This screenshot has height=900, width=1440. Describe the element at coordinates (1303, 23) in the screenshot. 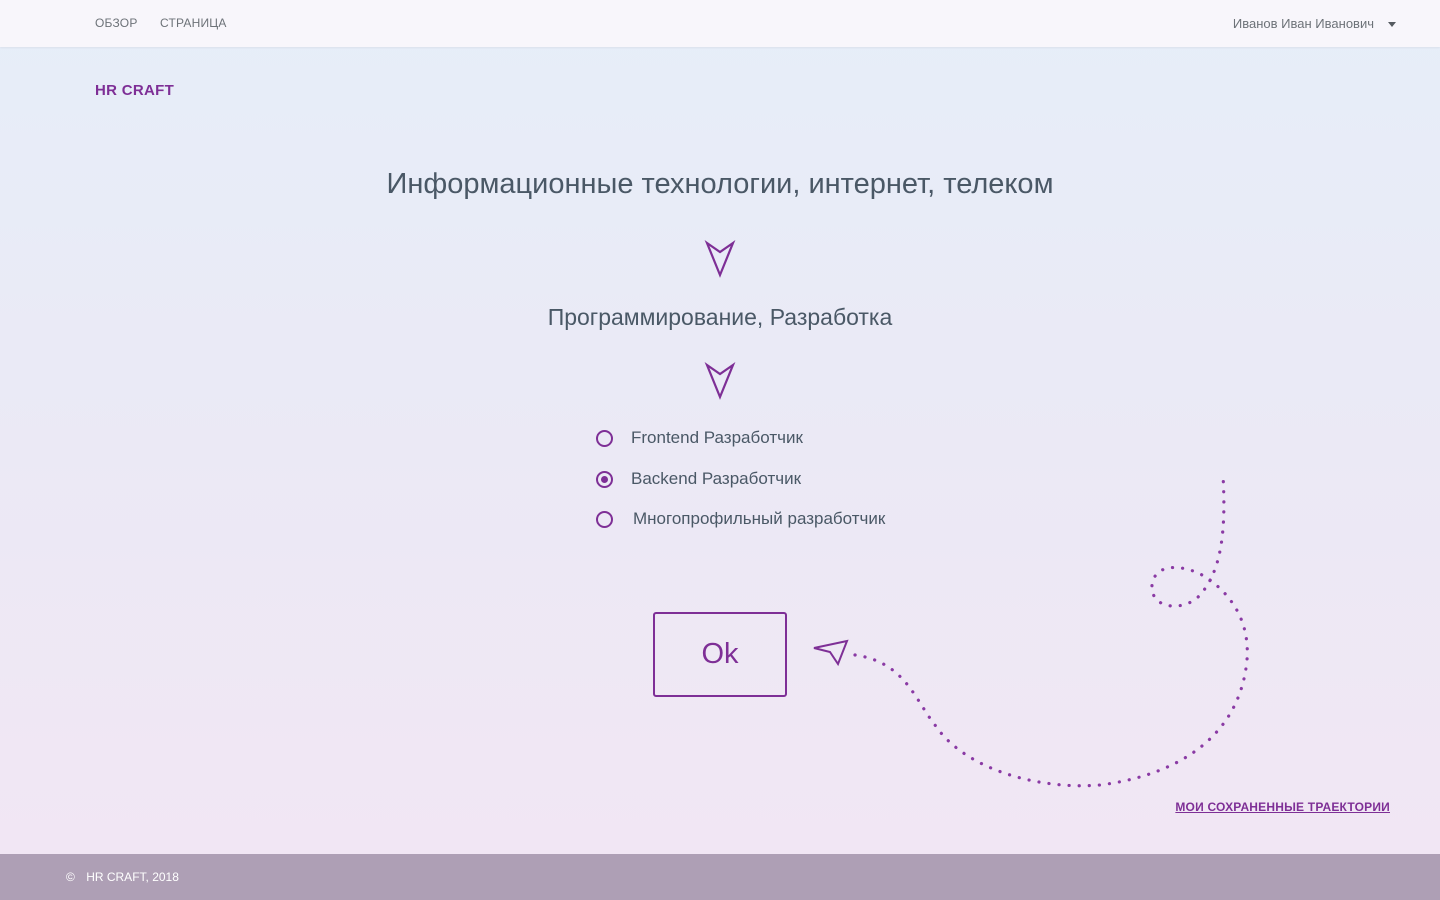

I see `user-name: Иванов Иван Иванович` at that location.